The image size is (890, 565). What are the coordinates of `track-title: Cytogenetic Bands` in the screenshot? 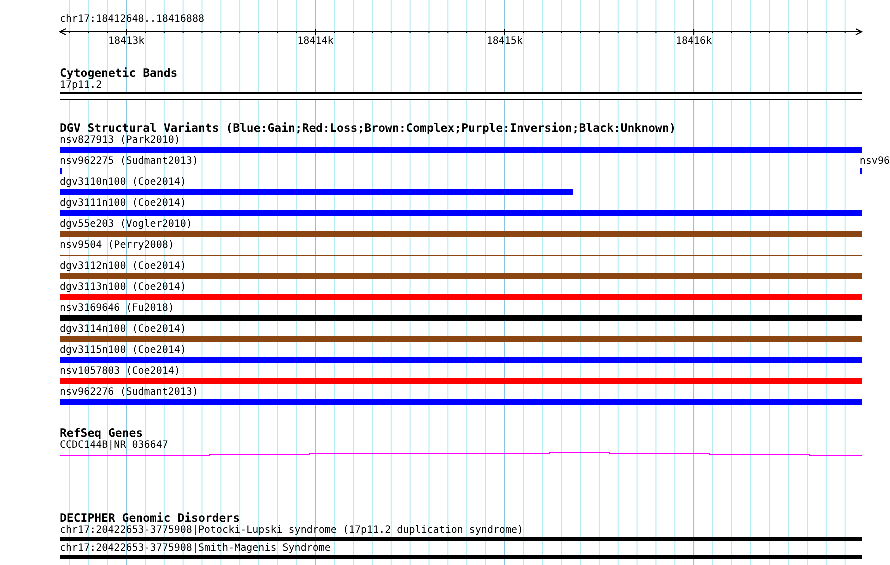 It's located at (119, 73).